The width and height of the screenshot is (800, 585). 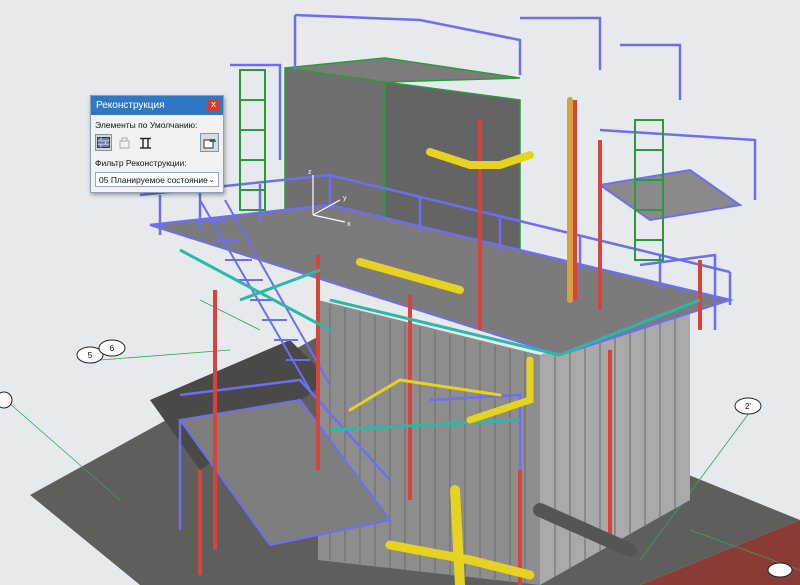 What do you see at coordinates (130, 105) in the screenshot?
I see `palette-title: Реконструкция` at bounding box center [130, 105].